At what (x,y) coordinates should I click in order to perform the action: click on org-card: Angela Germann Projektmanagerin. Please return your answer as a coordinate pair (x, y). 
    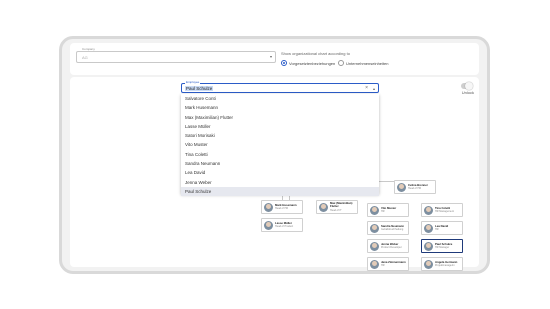
    Looking at the image, I should click on (442, 264).